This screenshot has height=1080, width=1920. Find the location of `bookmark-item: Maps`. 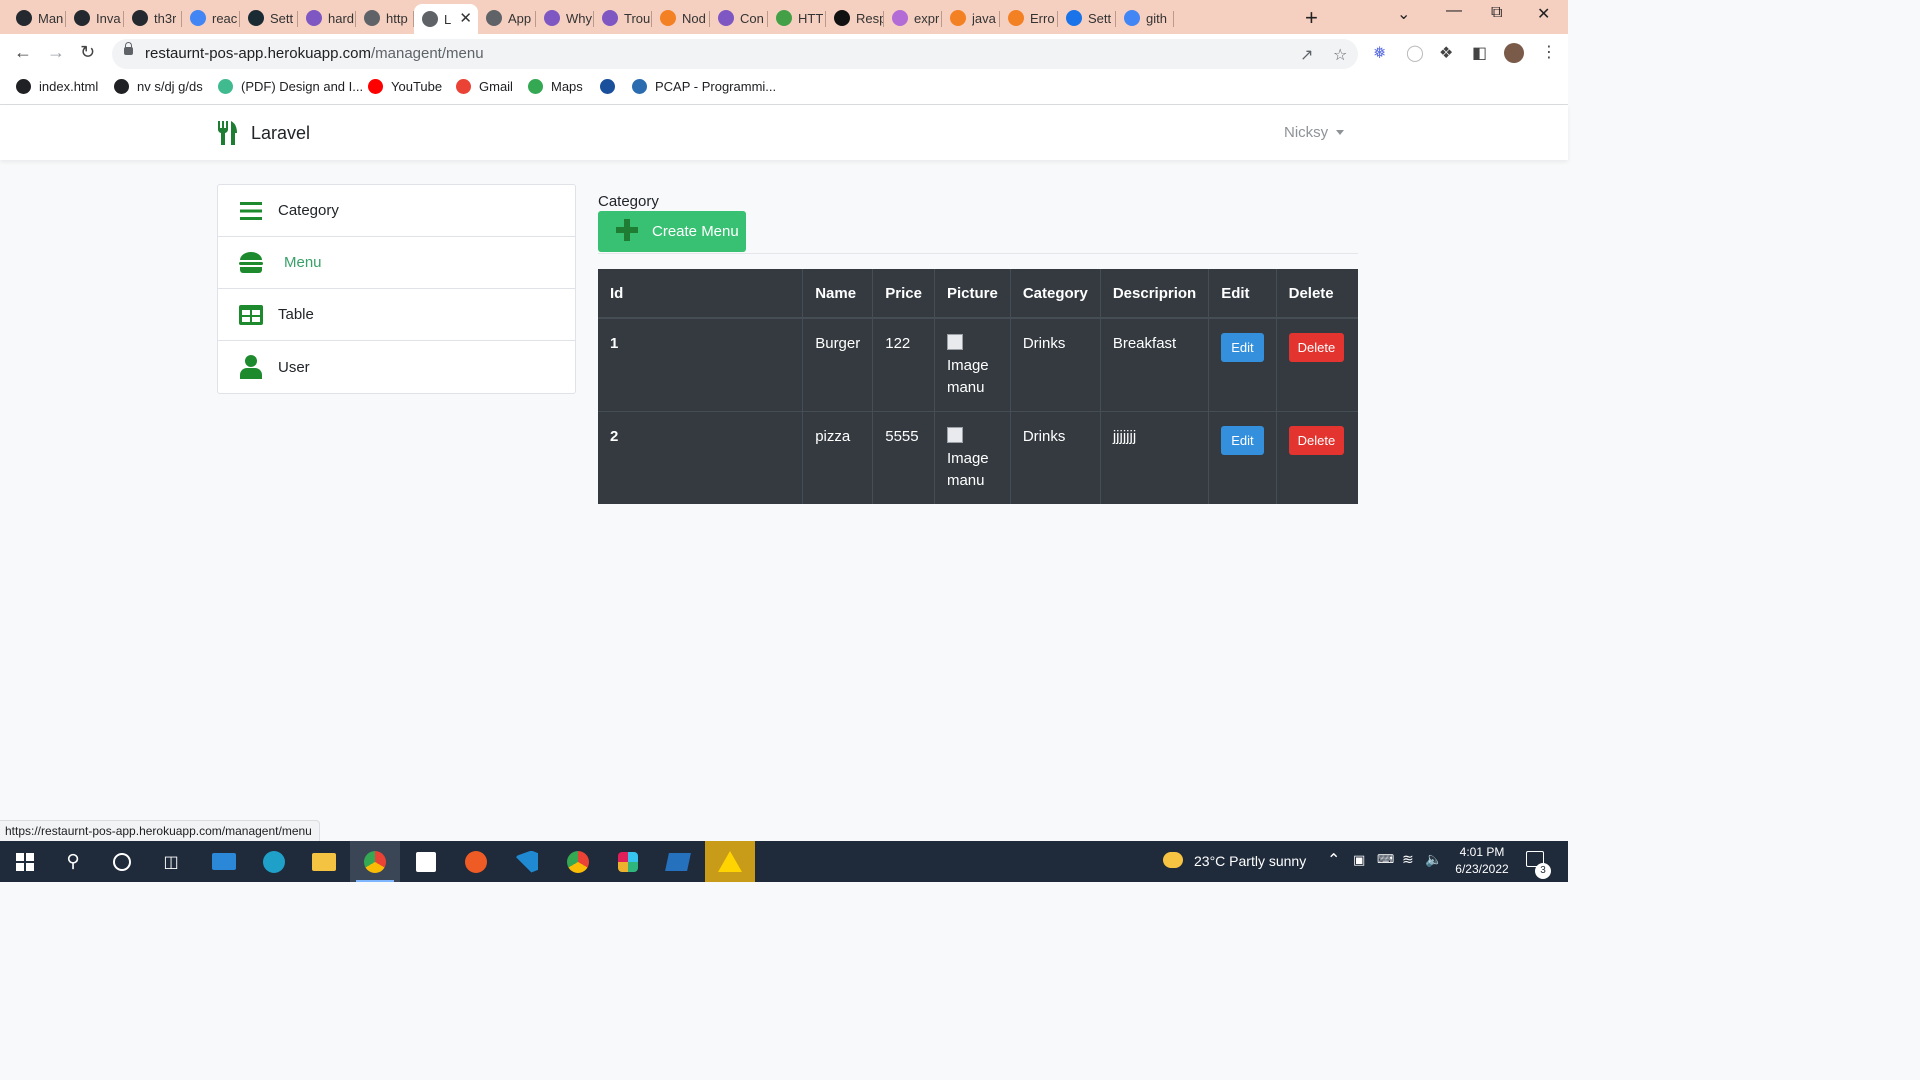

bookmark-item: Maps is located at coordinates (555, 86).